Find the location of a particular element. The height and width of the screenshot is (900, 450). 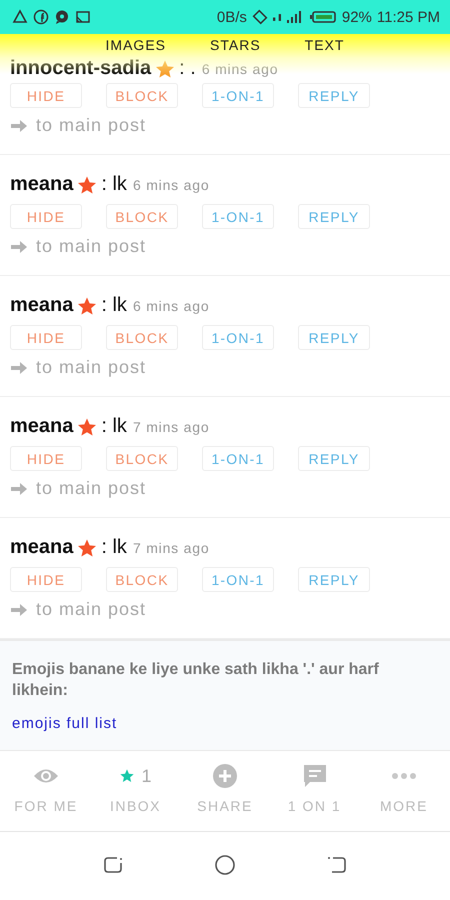

tab: TEXT is located at coordinates (324, 45).